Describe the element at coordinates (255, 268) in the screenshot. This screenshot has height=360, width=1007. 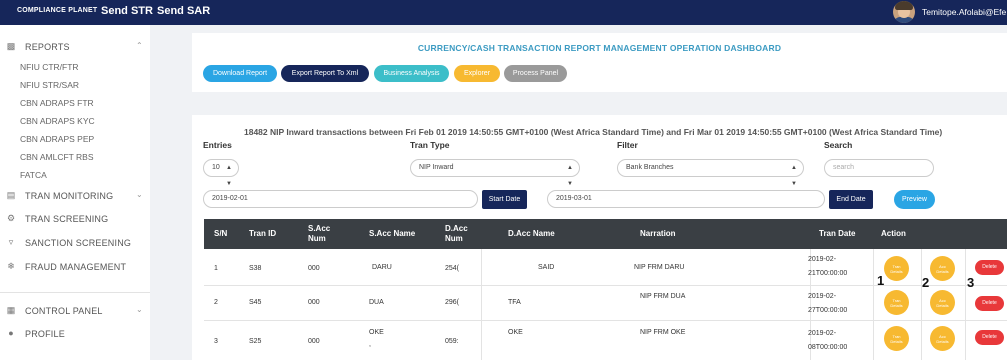
I see `cell-tran-id: S38` at that location.